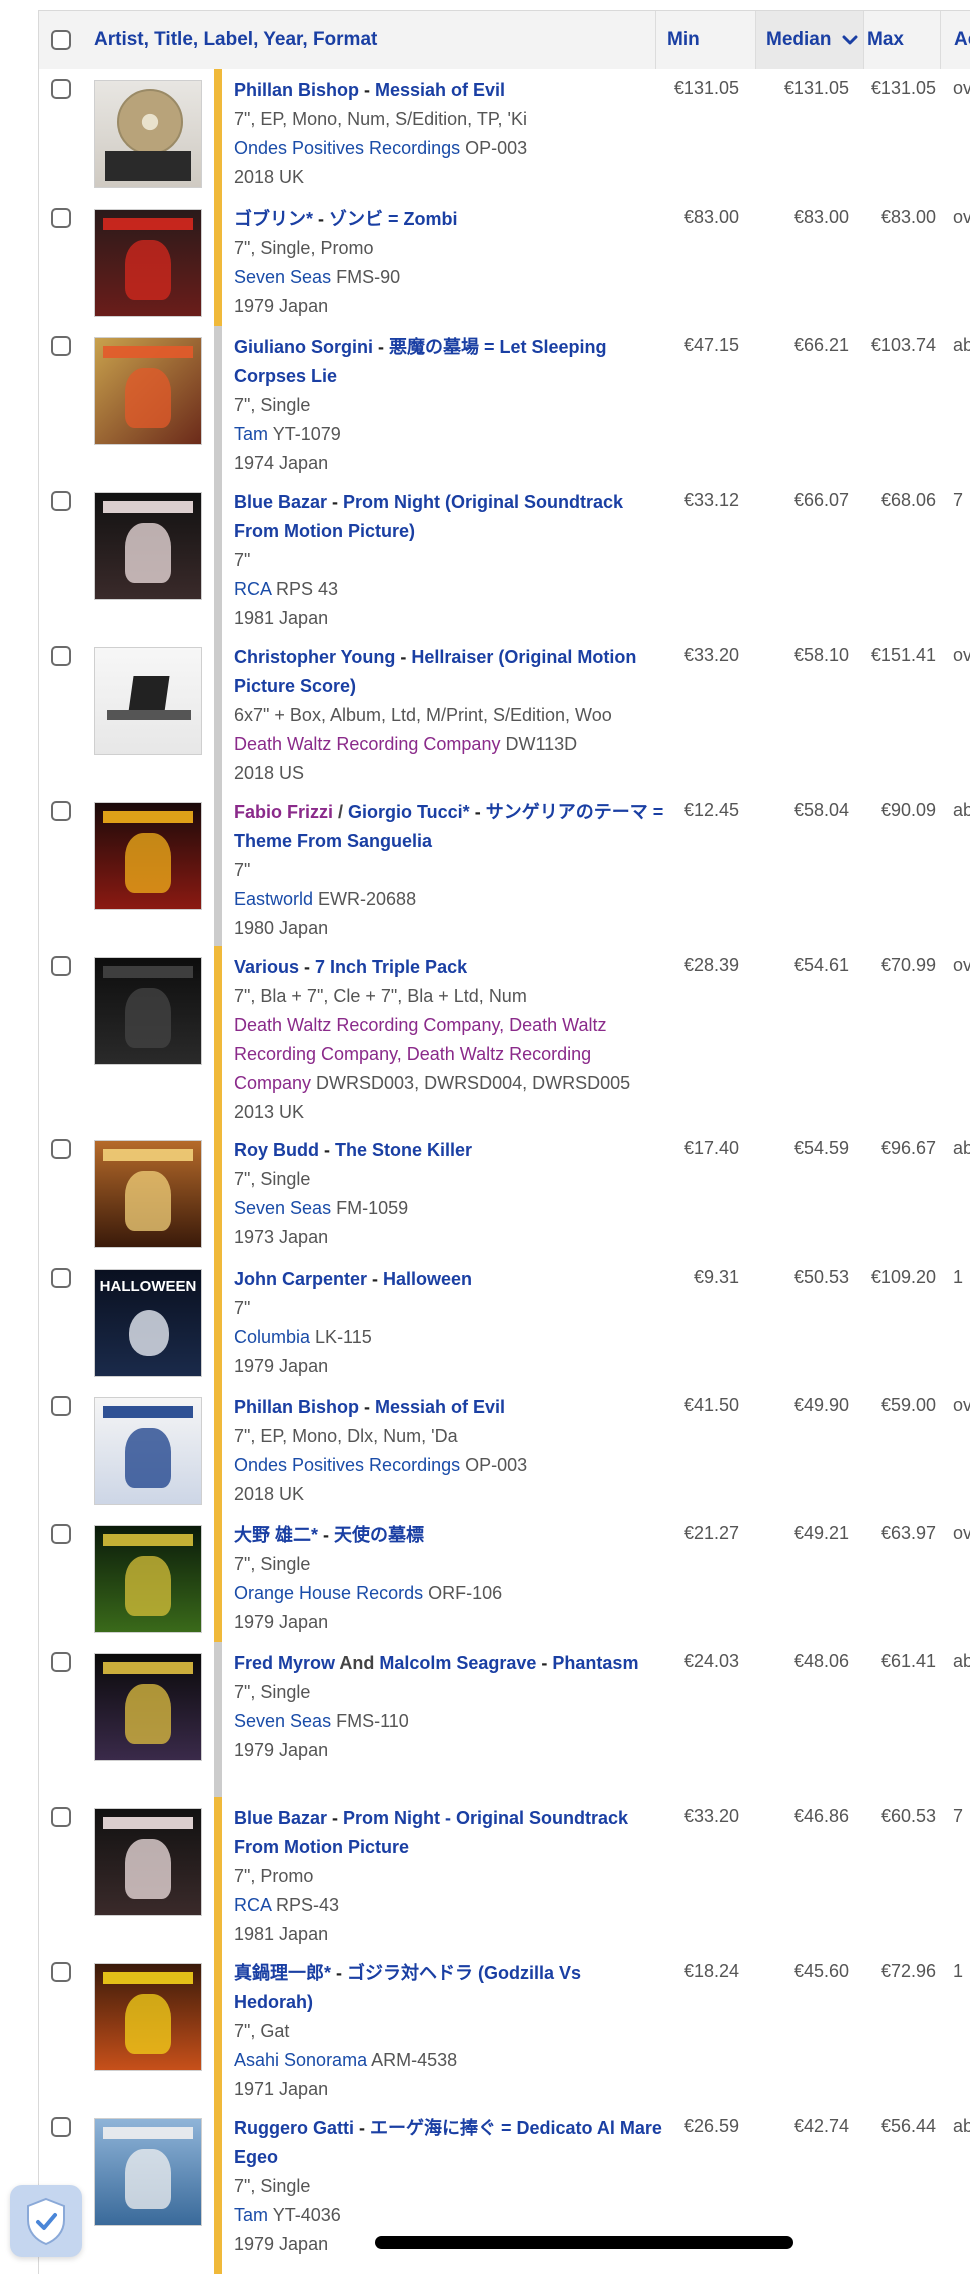 Image resolution: width=970 pixels, height=2274 pixels. Describe the element at coordinates (595, 1663) in the screenshot. I see `release-title-link: Phantasm` at that location.